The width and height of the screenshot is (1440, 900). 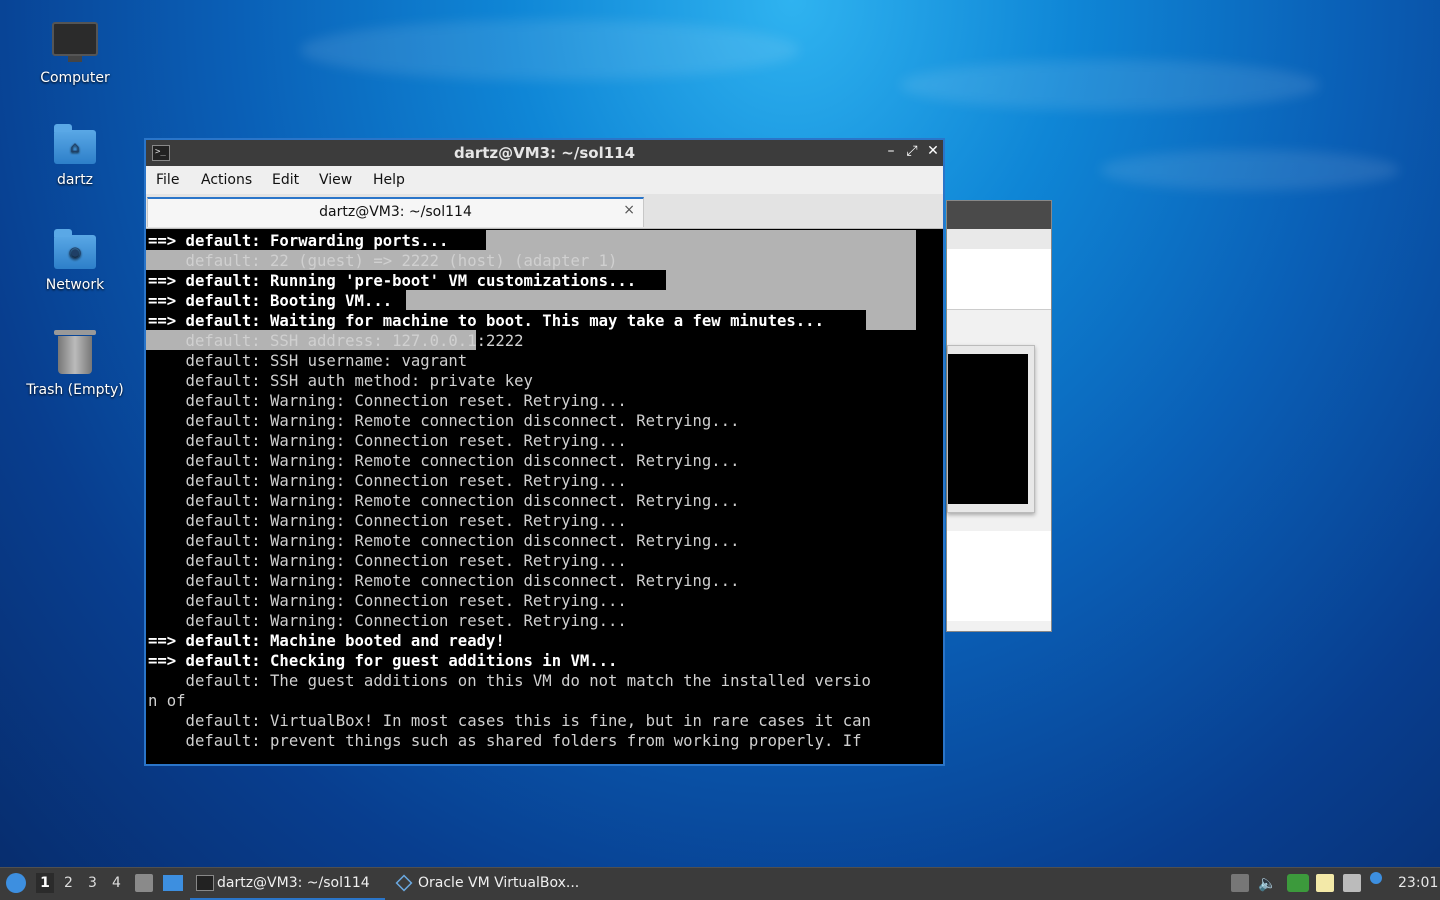 What do you see at coordinates (991, 429) in the screenshot?
I see `vm-preview` at bounding box center [991, 429].